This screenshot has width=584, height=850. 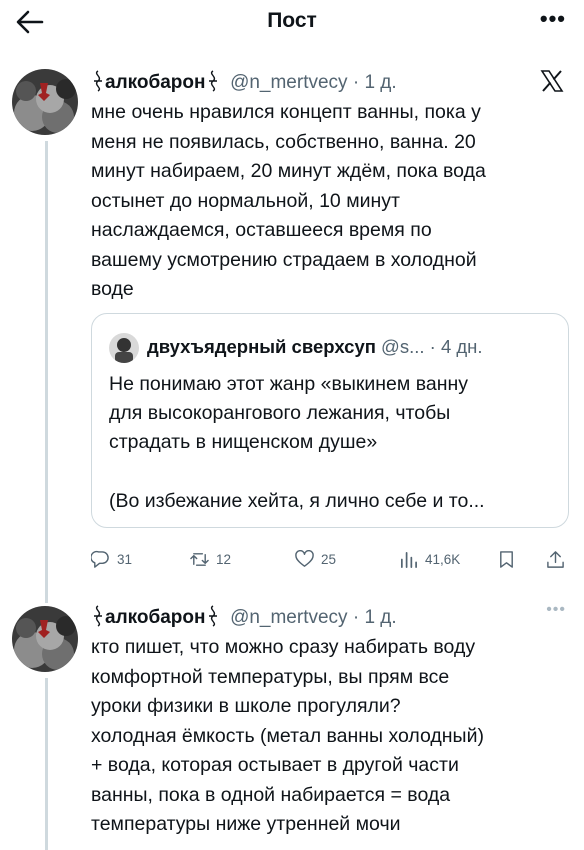 What do you see at coordinates (456, 346) in the screenshot?
I see `quote-timestamp: · 4 дн.` at bounding box center [456, 346].